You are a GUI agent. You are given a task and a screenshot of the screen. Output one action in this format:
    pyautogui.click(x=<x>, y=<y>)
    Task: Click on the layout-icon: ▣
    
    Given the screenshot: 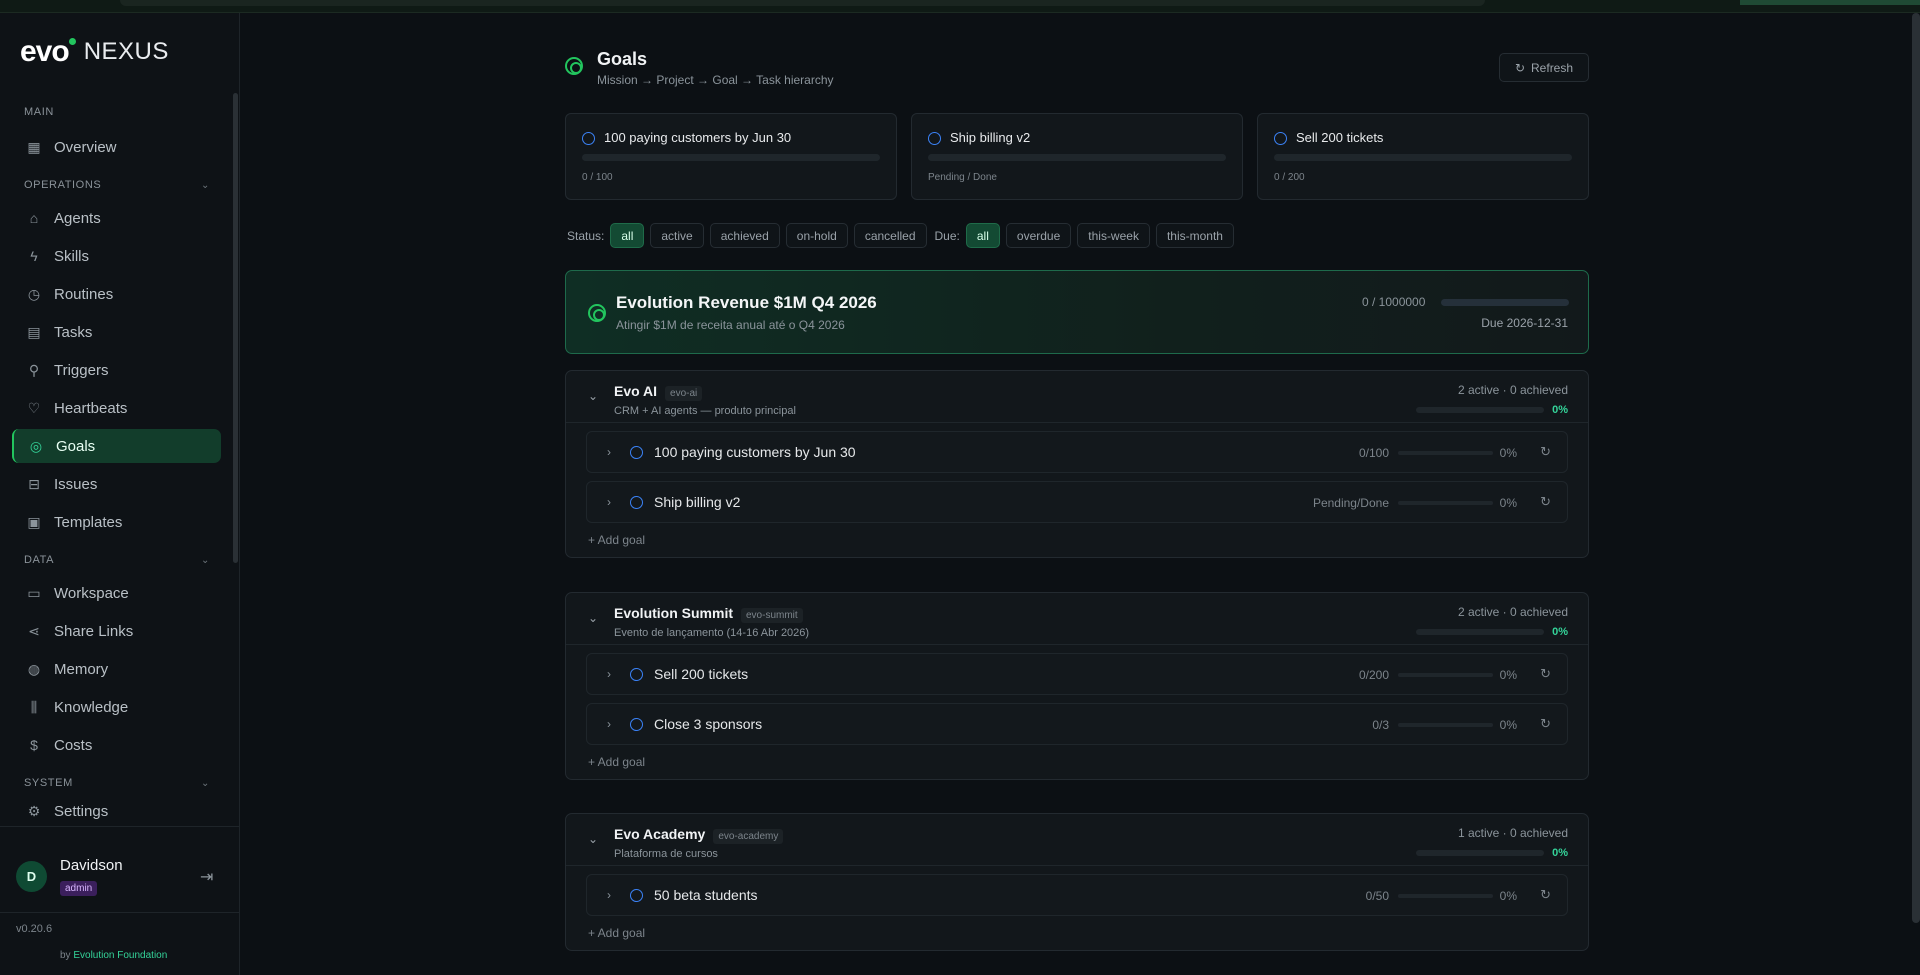 What is the action you would take?
    pyautogui.click(x=34, y=521)
    